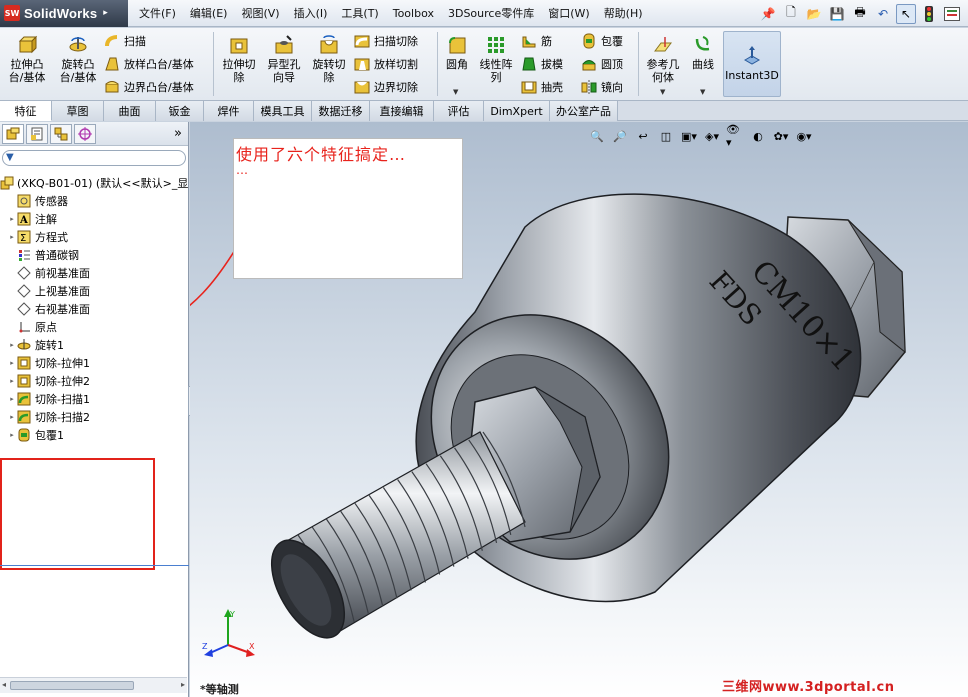 This screenshot has width=968, height=697. Describe the element at coordinates (157, 13) in the screenshot. I see `menu-item: 文件(F)` at that location.